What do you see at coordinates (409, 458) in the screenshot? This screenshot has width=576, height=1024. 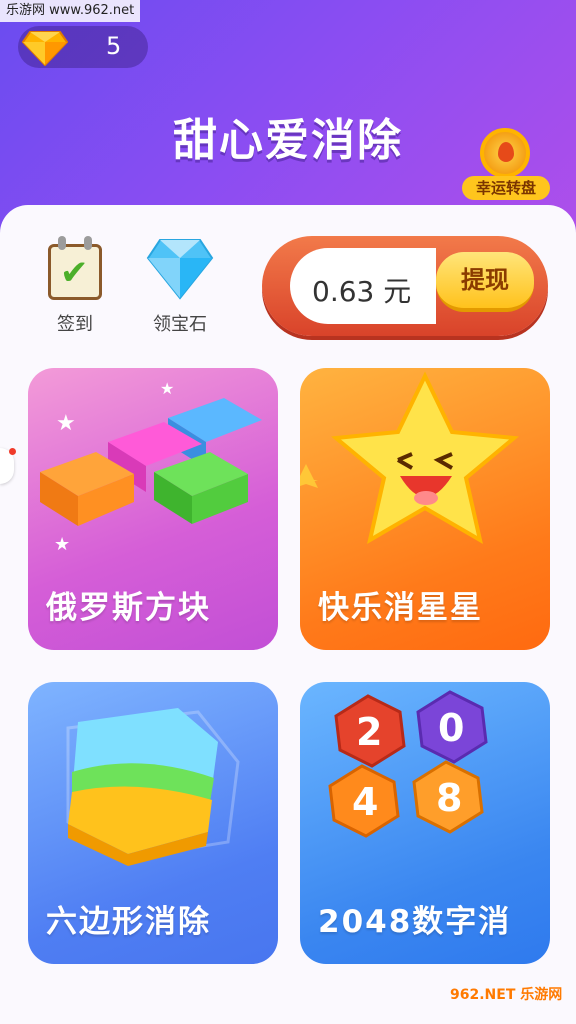 I see `star-face-icon` at bounding box center [409, 458].